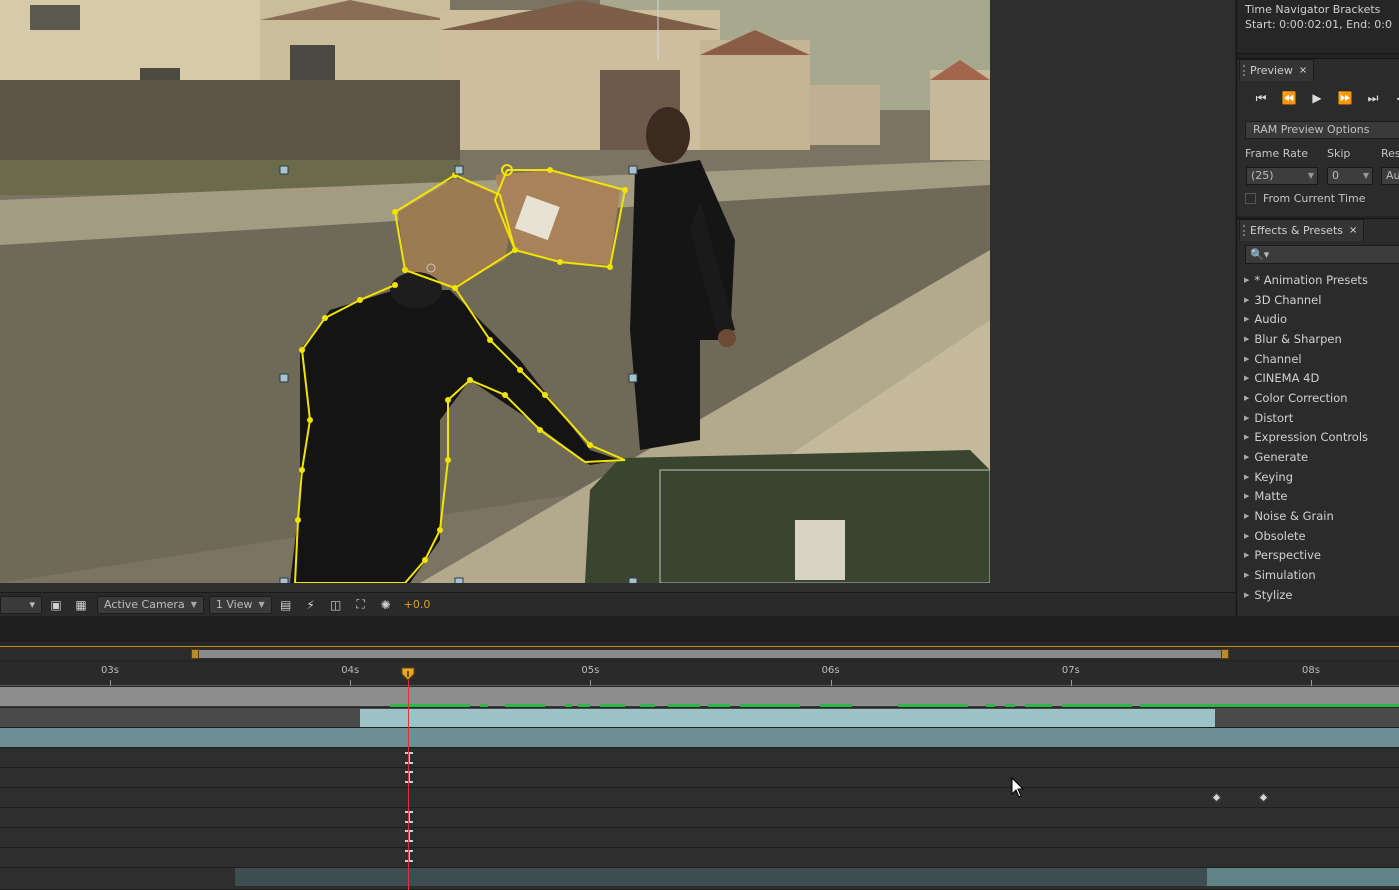  I want to click on current-time-indicator-head-icon, so click(408, 674).